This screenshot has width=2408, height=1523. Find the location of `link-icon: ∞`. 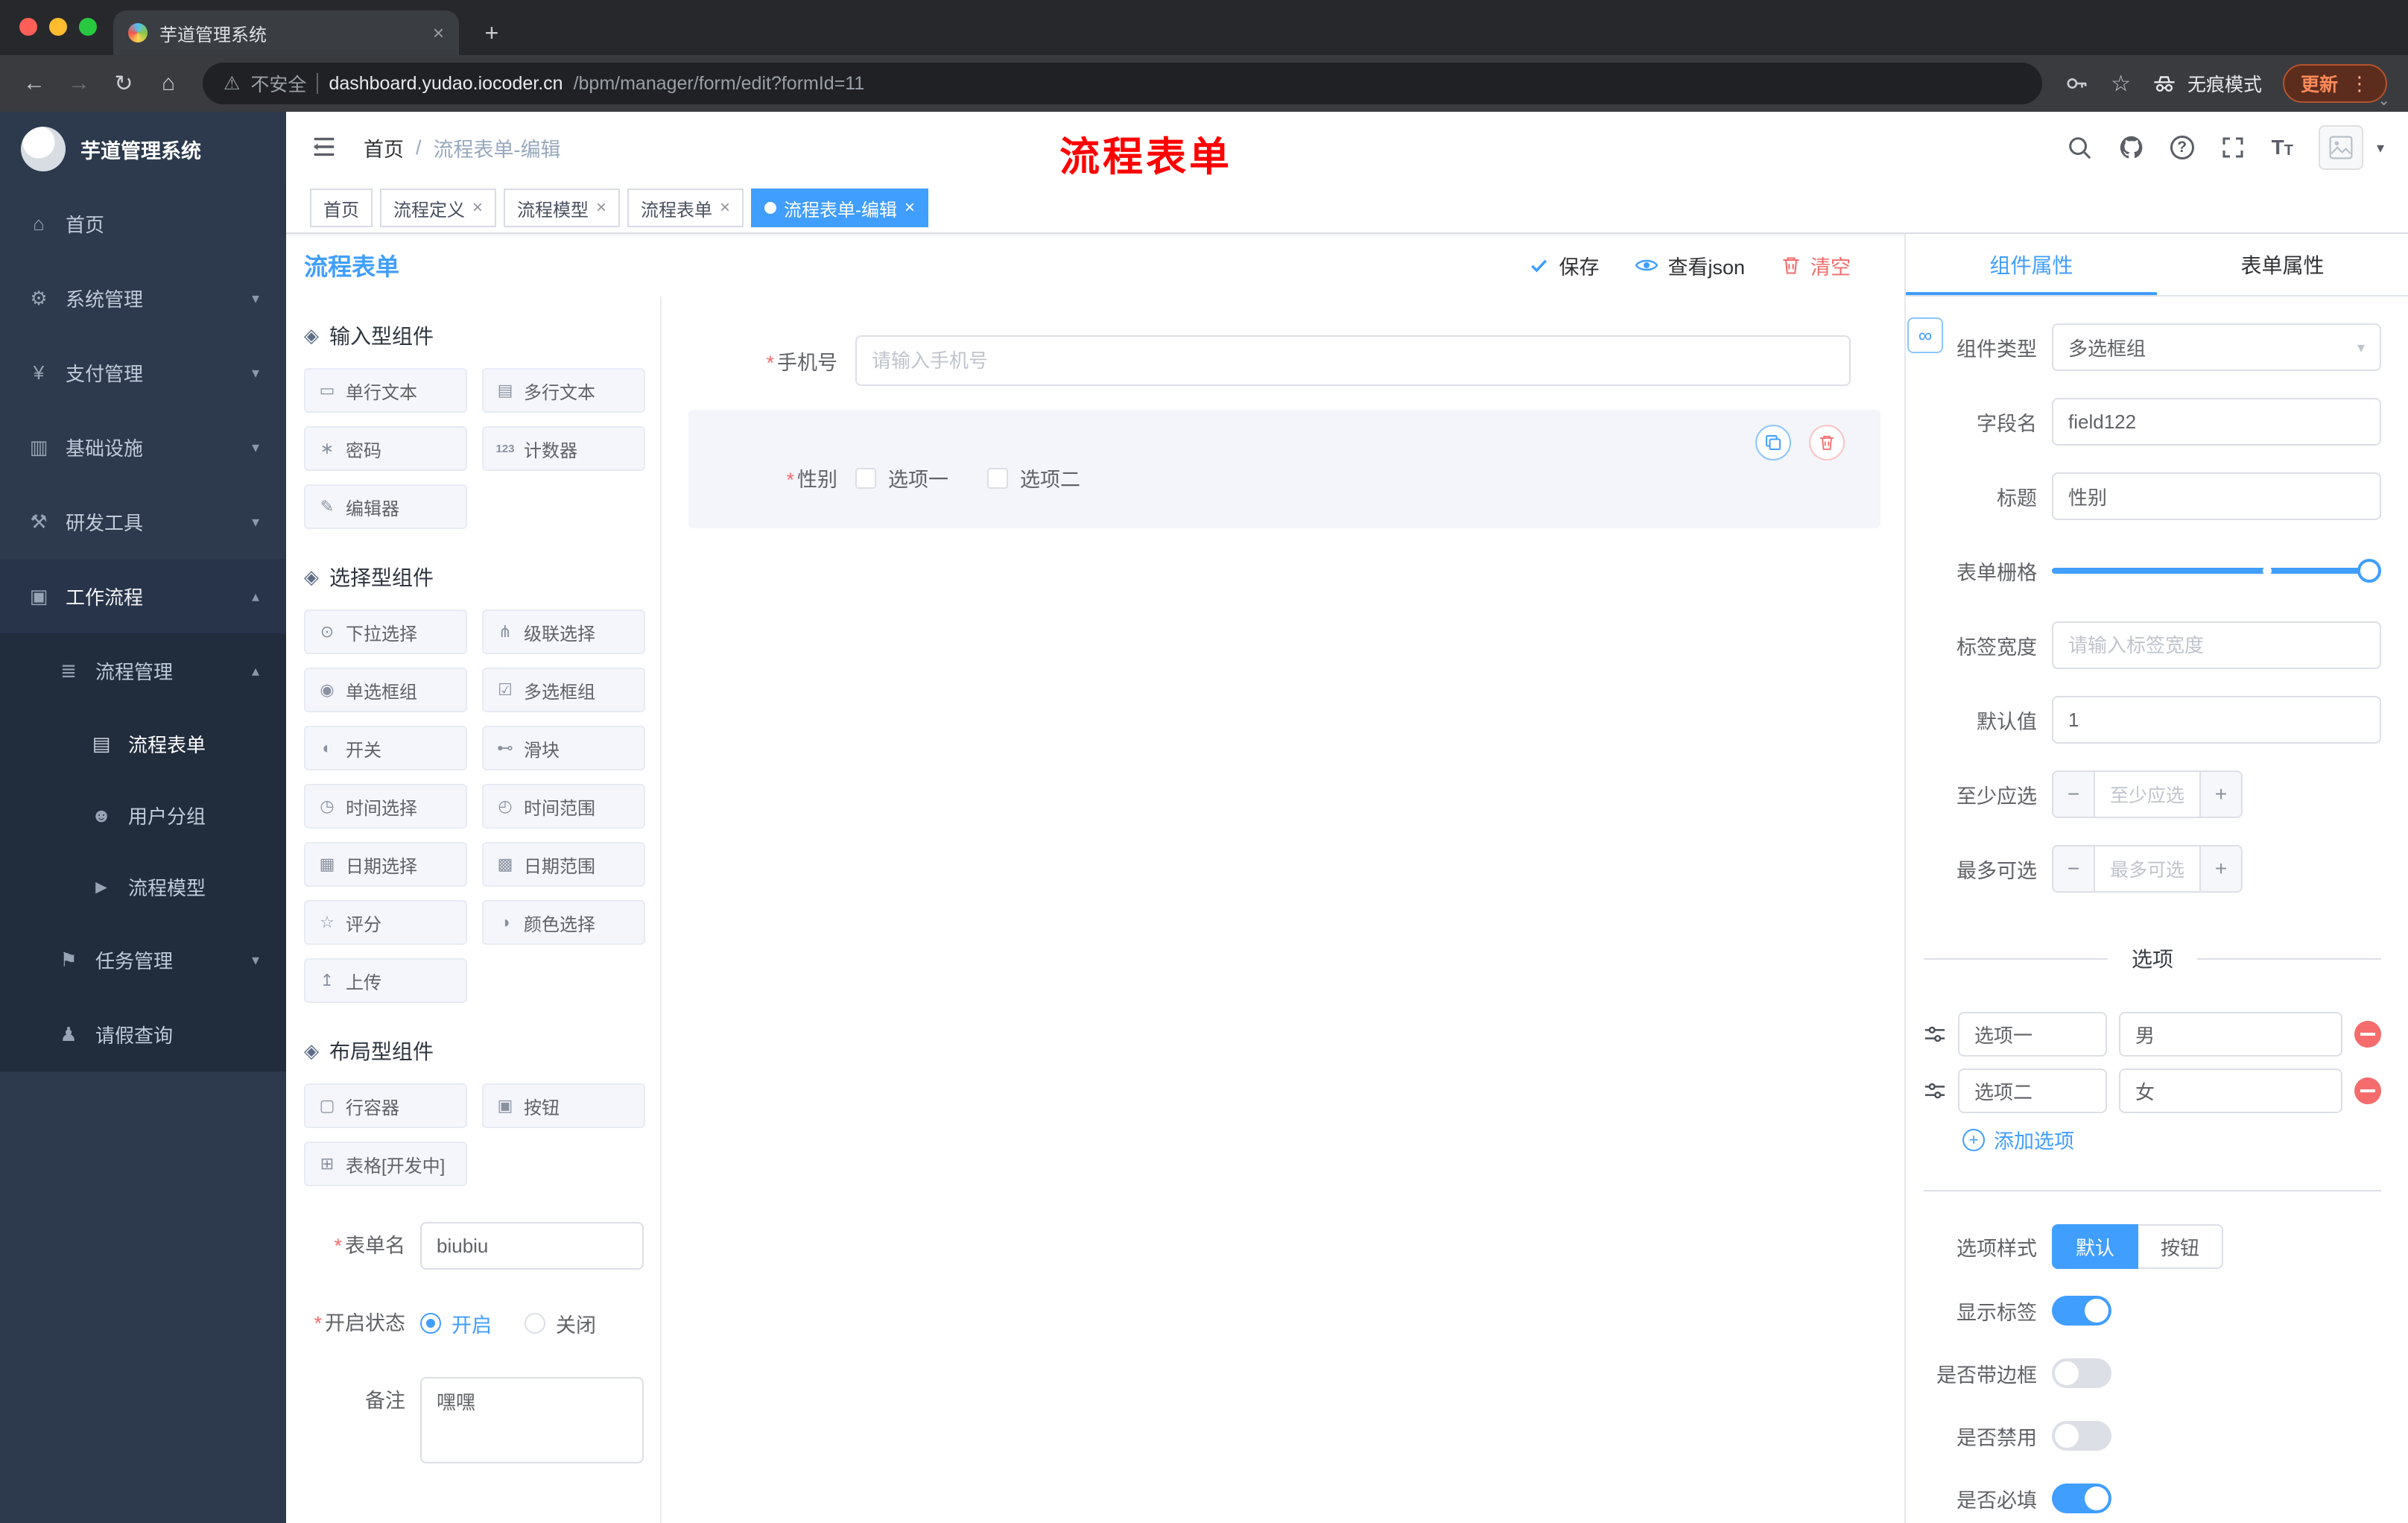

link-icon: ∞ is located at coordinates (1925, 335).